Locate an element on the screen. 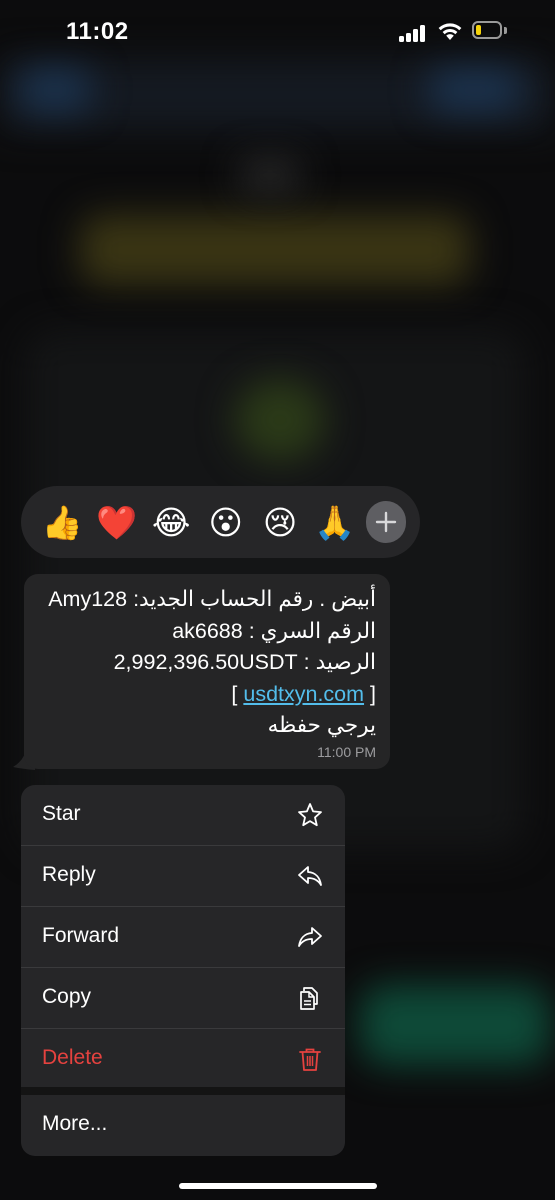 This screenshot has height=1200, width=555. message-link: usdtxyn.com is located at coordinates (303, 694).